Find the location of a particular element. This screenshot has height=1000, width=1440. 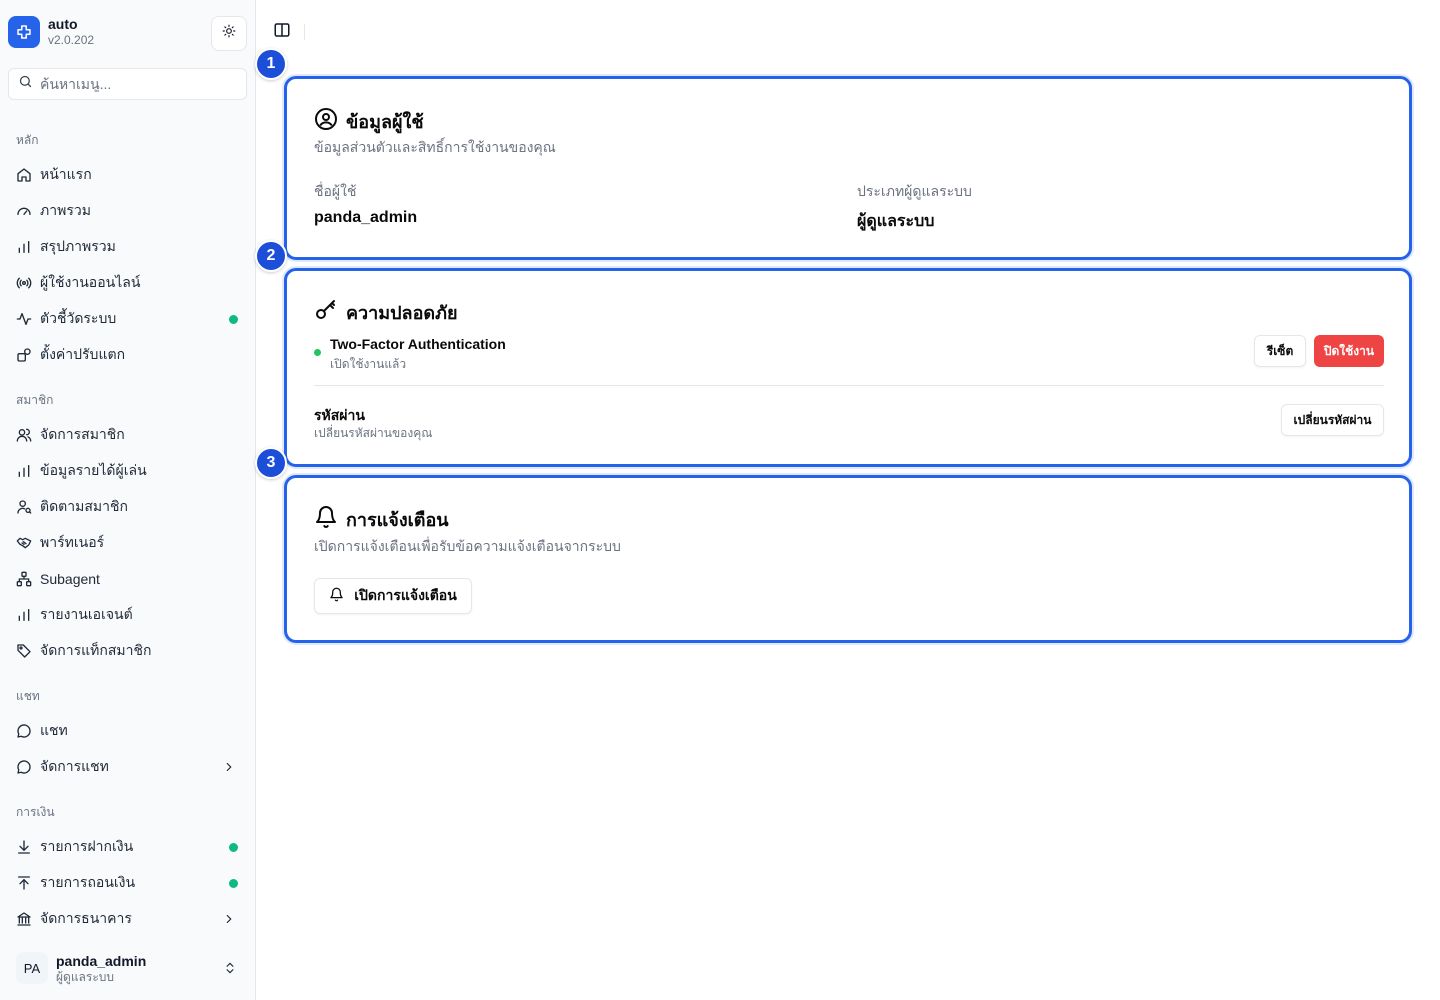

user-menu: PA panda_admin ผู้ดูแลระบบ is located at coordinates (127, 968).